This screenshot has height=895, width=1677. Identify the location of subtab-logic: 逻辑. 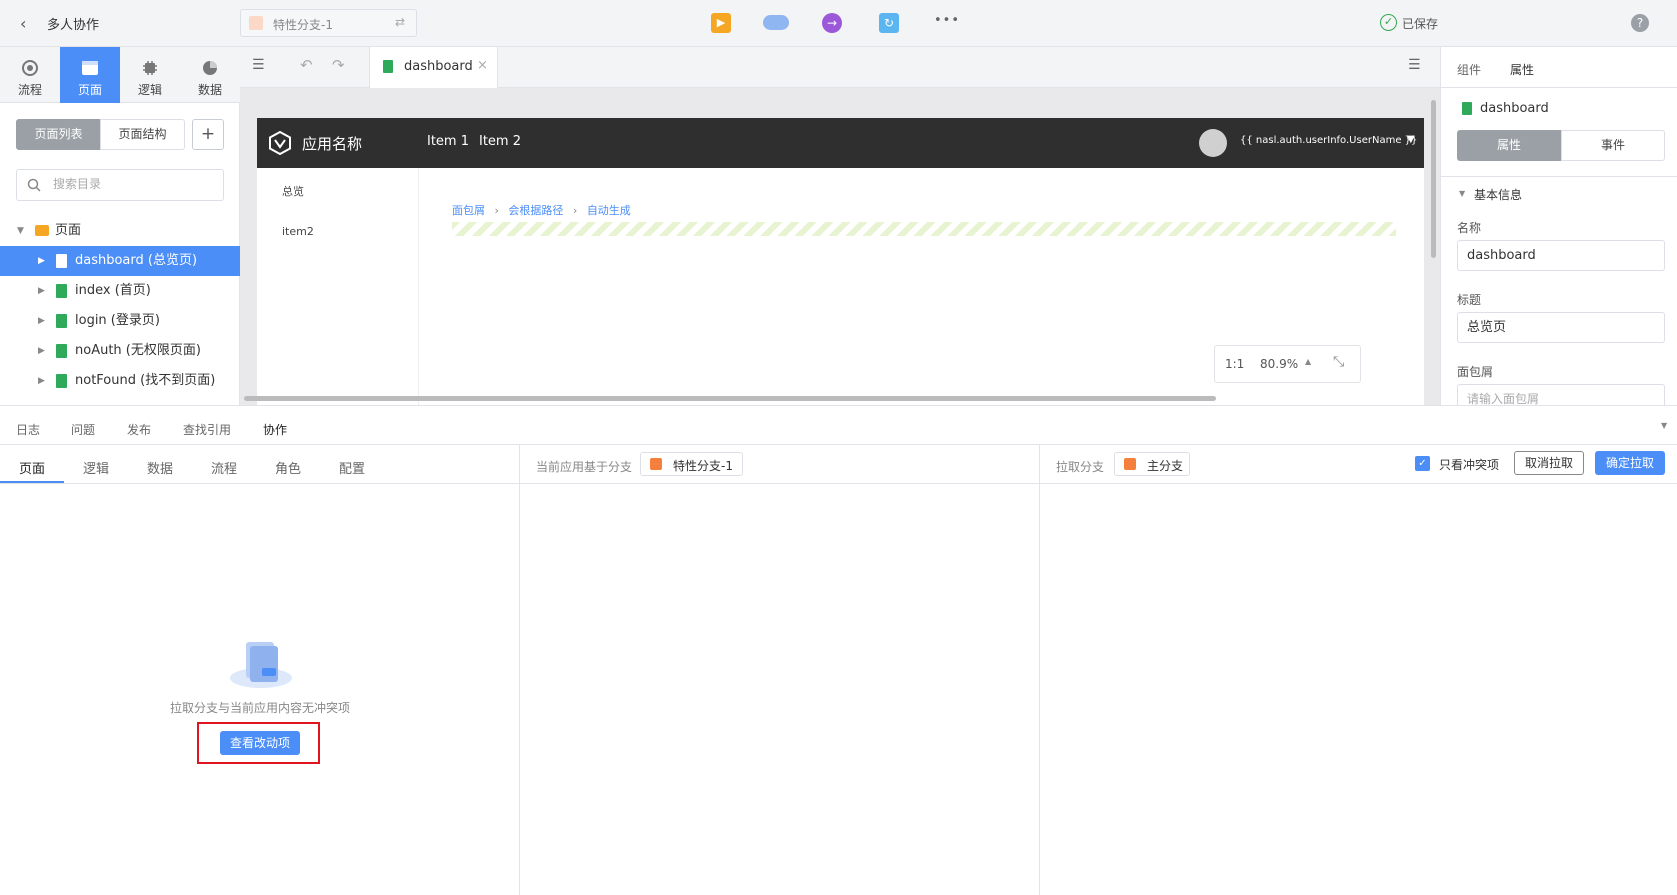
(96, 467).